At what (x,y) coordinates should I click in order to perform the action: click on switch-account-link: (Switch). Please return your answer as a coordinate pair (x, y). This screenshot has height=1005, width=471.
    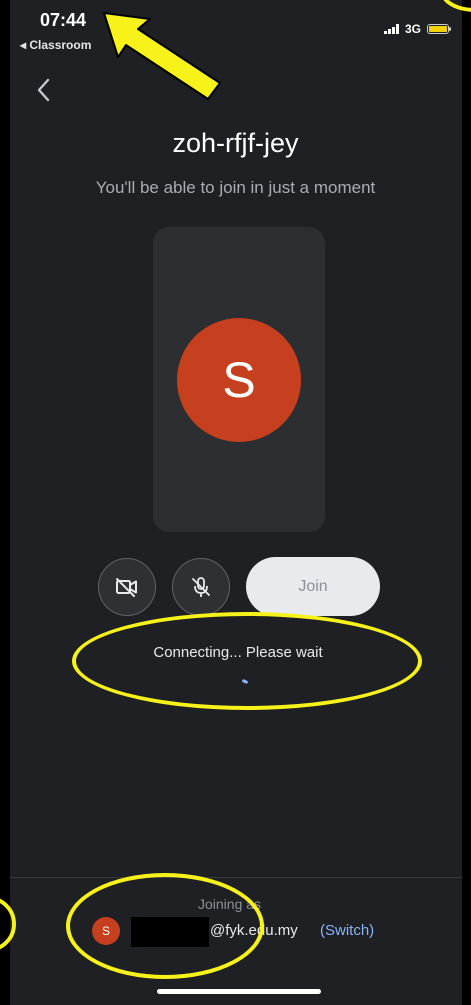
    Looking at the image, I should click on (347, 930).